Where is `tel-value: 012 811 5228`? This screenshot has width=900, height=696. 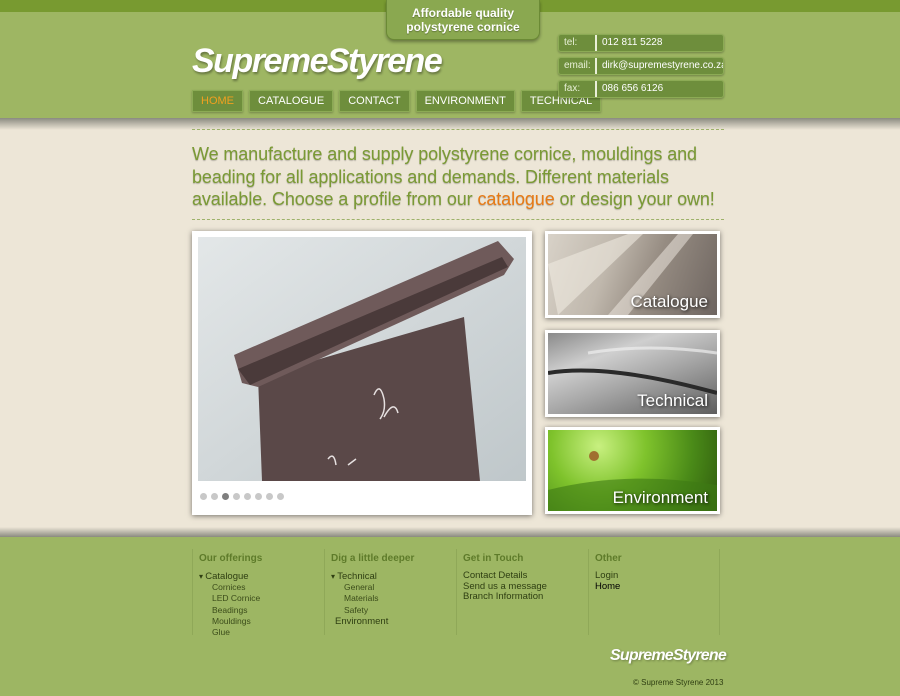
tel-value: 012 811 5228 is located at coordinates (660, 43).